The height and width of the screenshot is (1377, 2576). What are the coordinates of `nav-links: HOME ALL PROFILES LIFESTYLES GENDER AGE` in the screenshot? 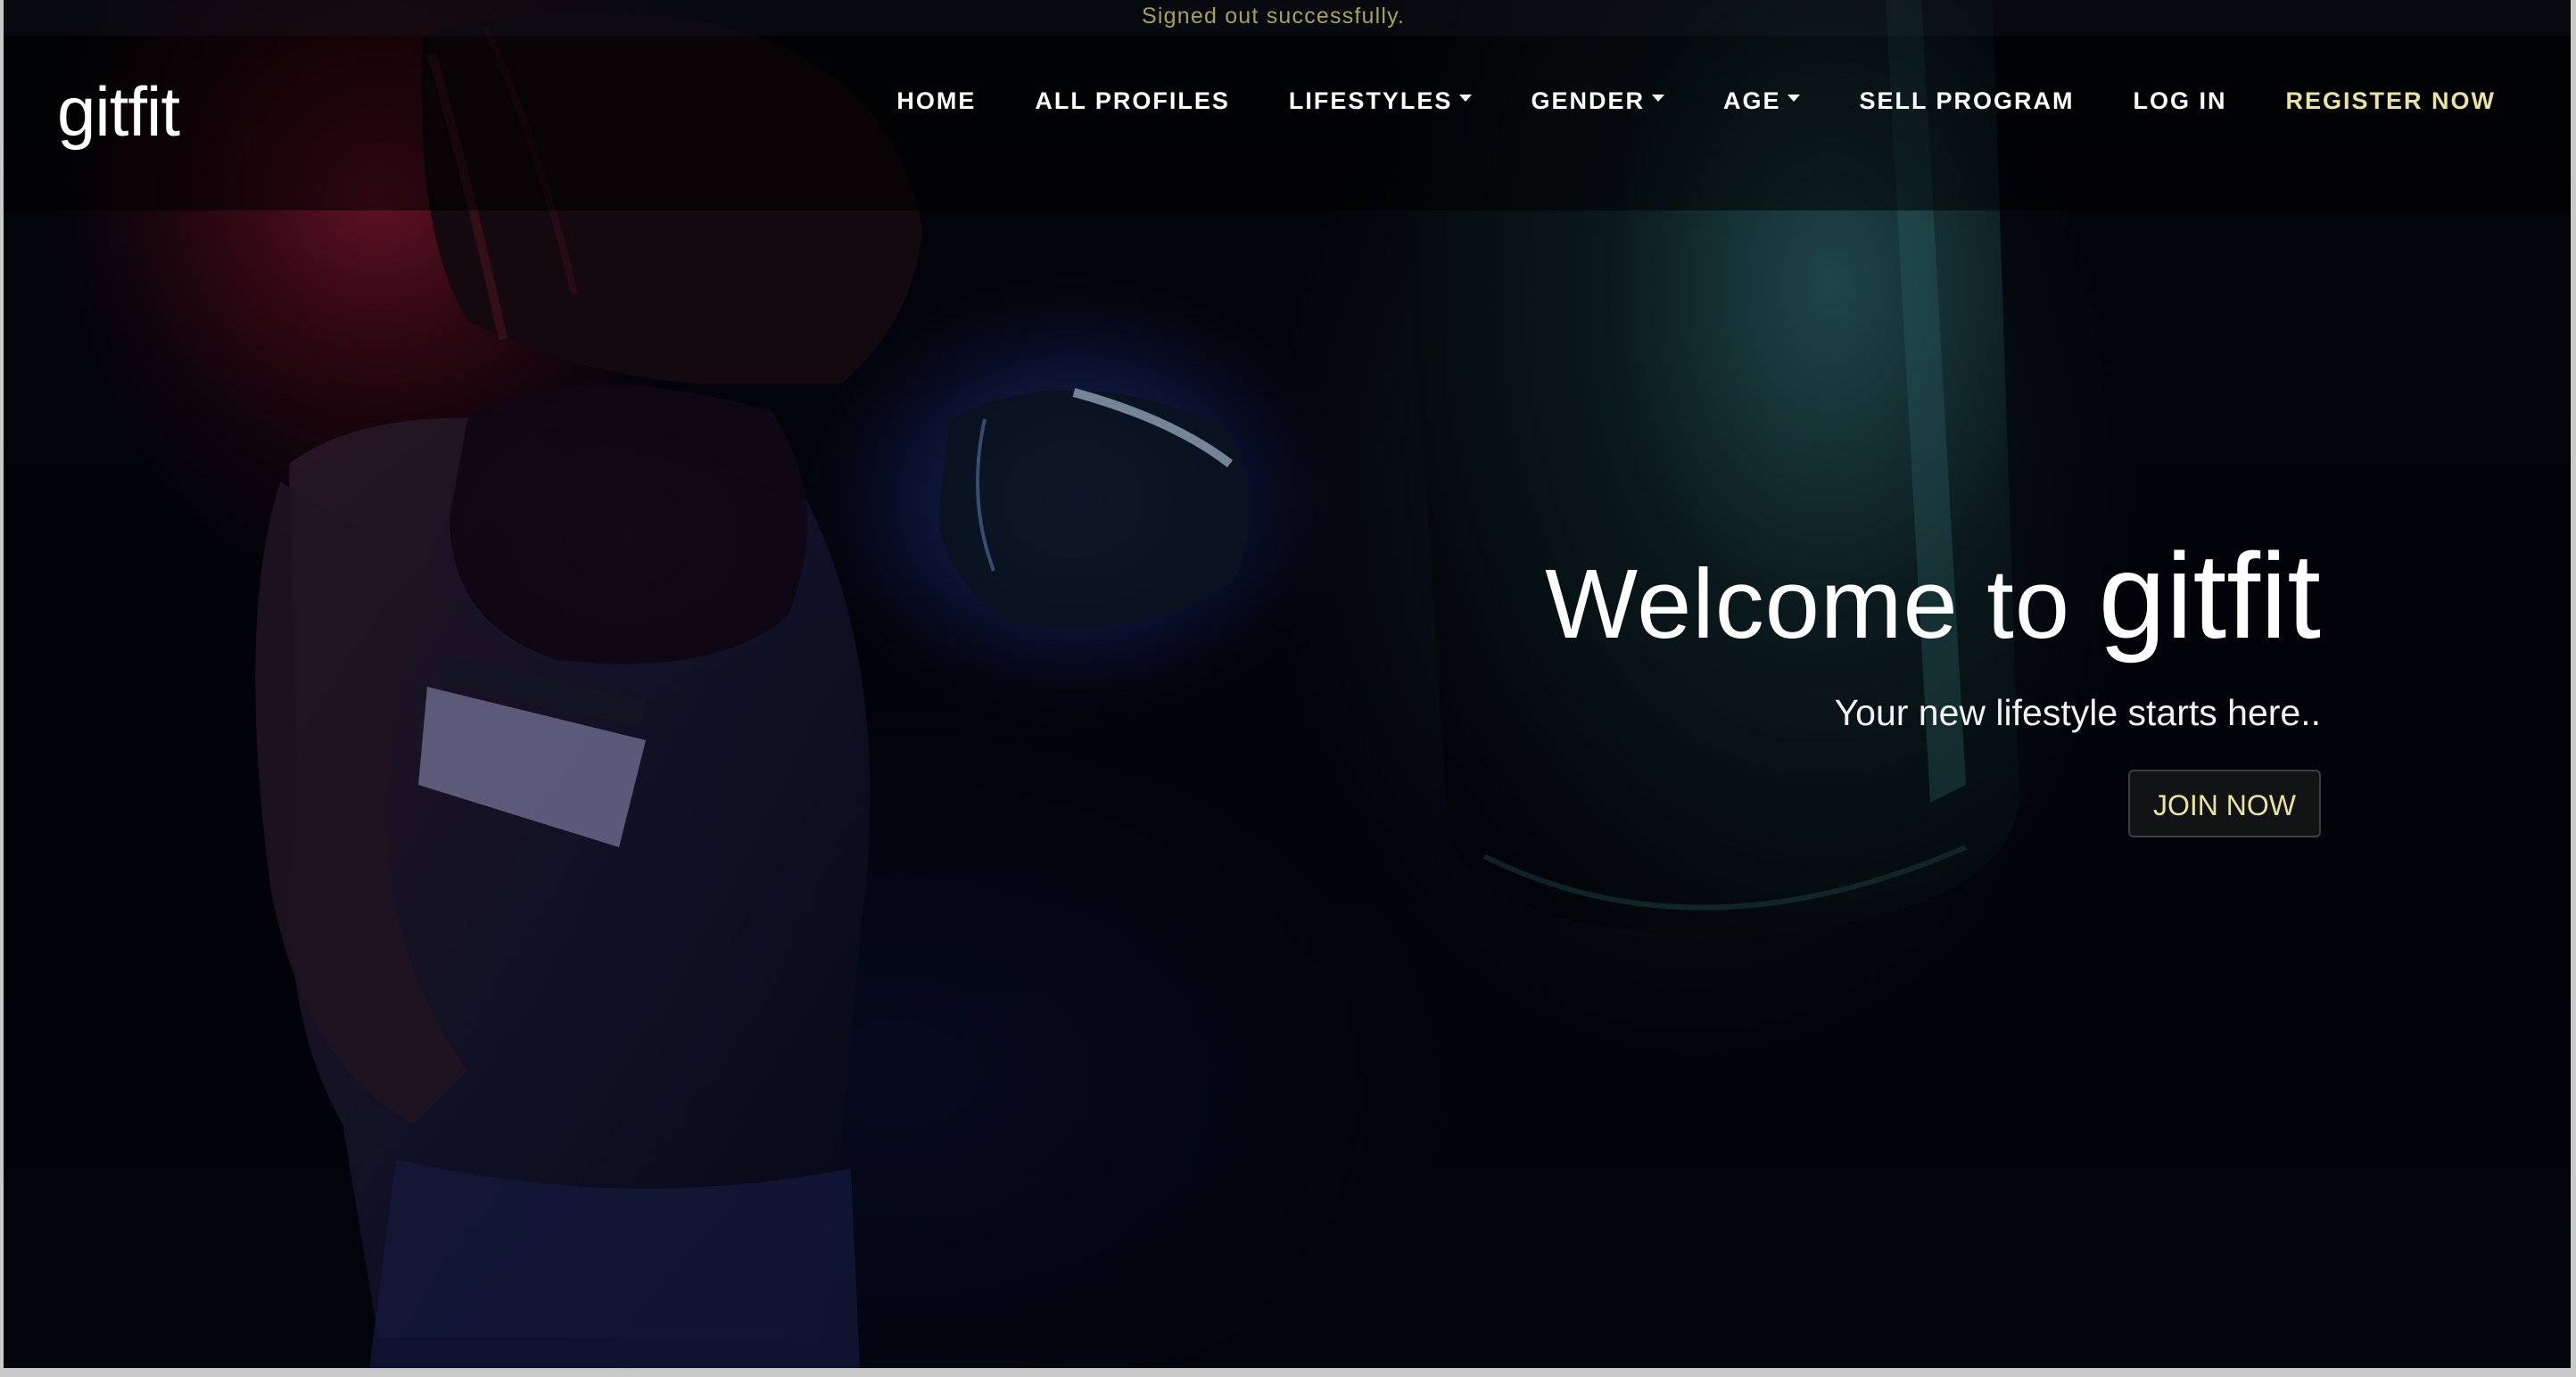 It's located at (1667, 101).